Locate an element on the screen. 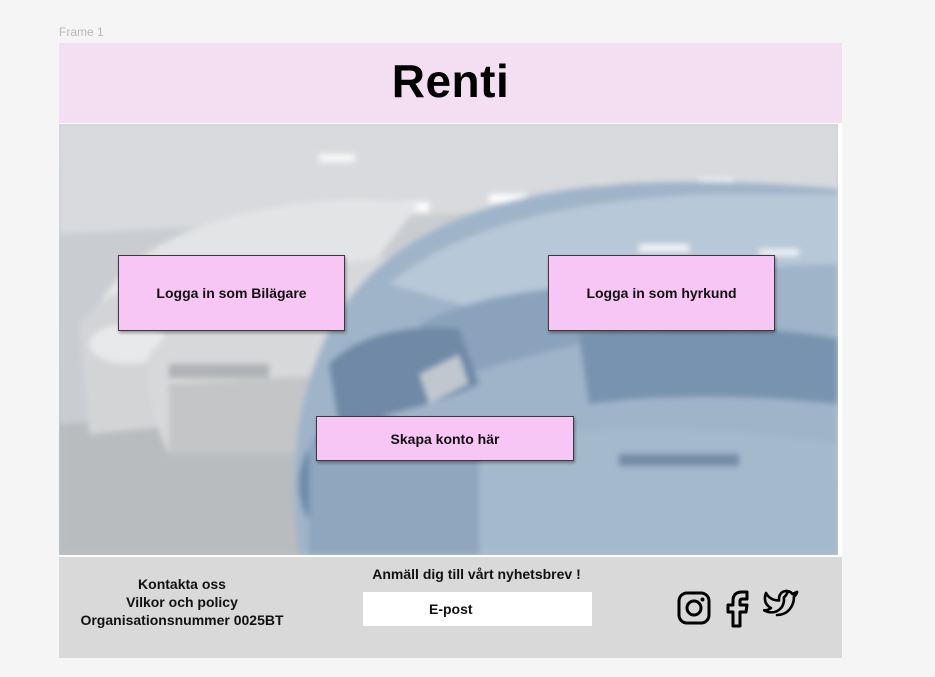 This screenshot has height=677, width=935. instagram-icon is located at coordinates (694, 608).